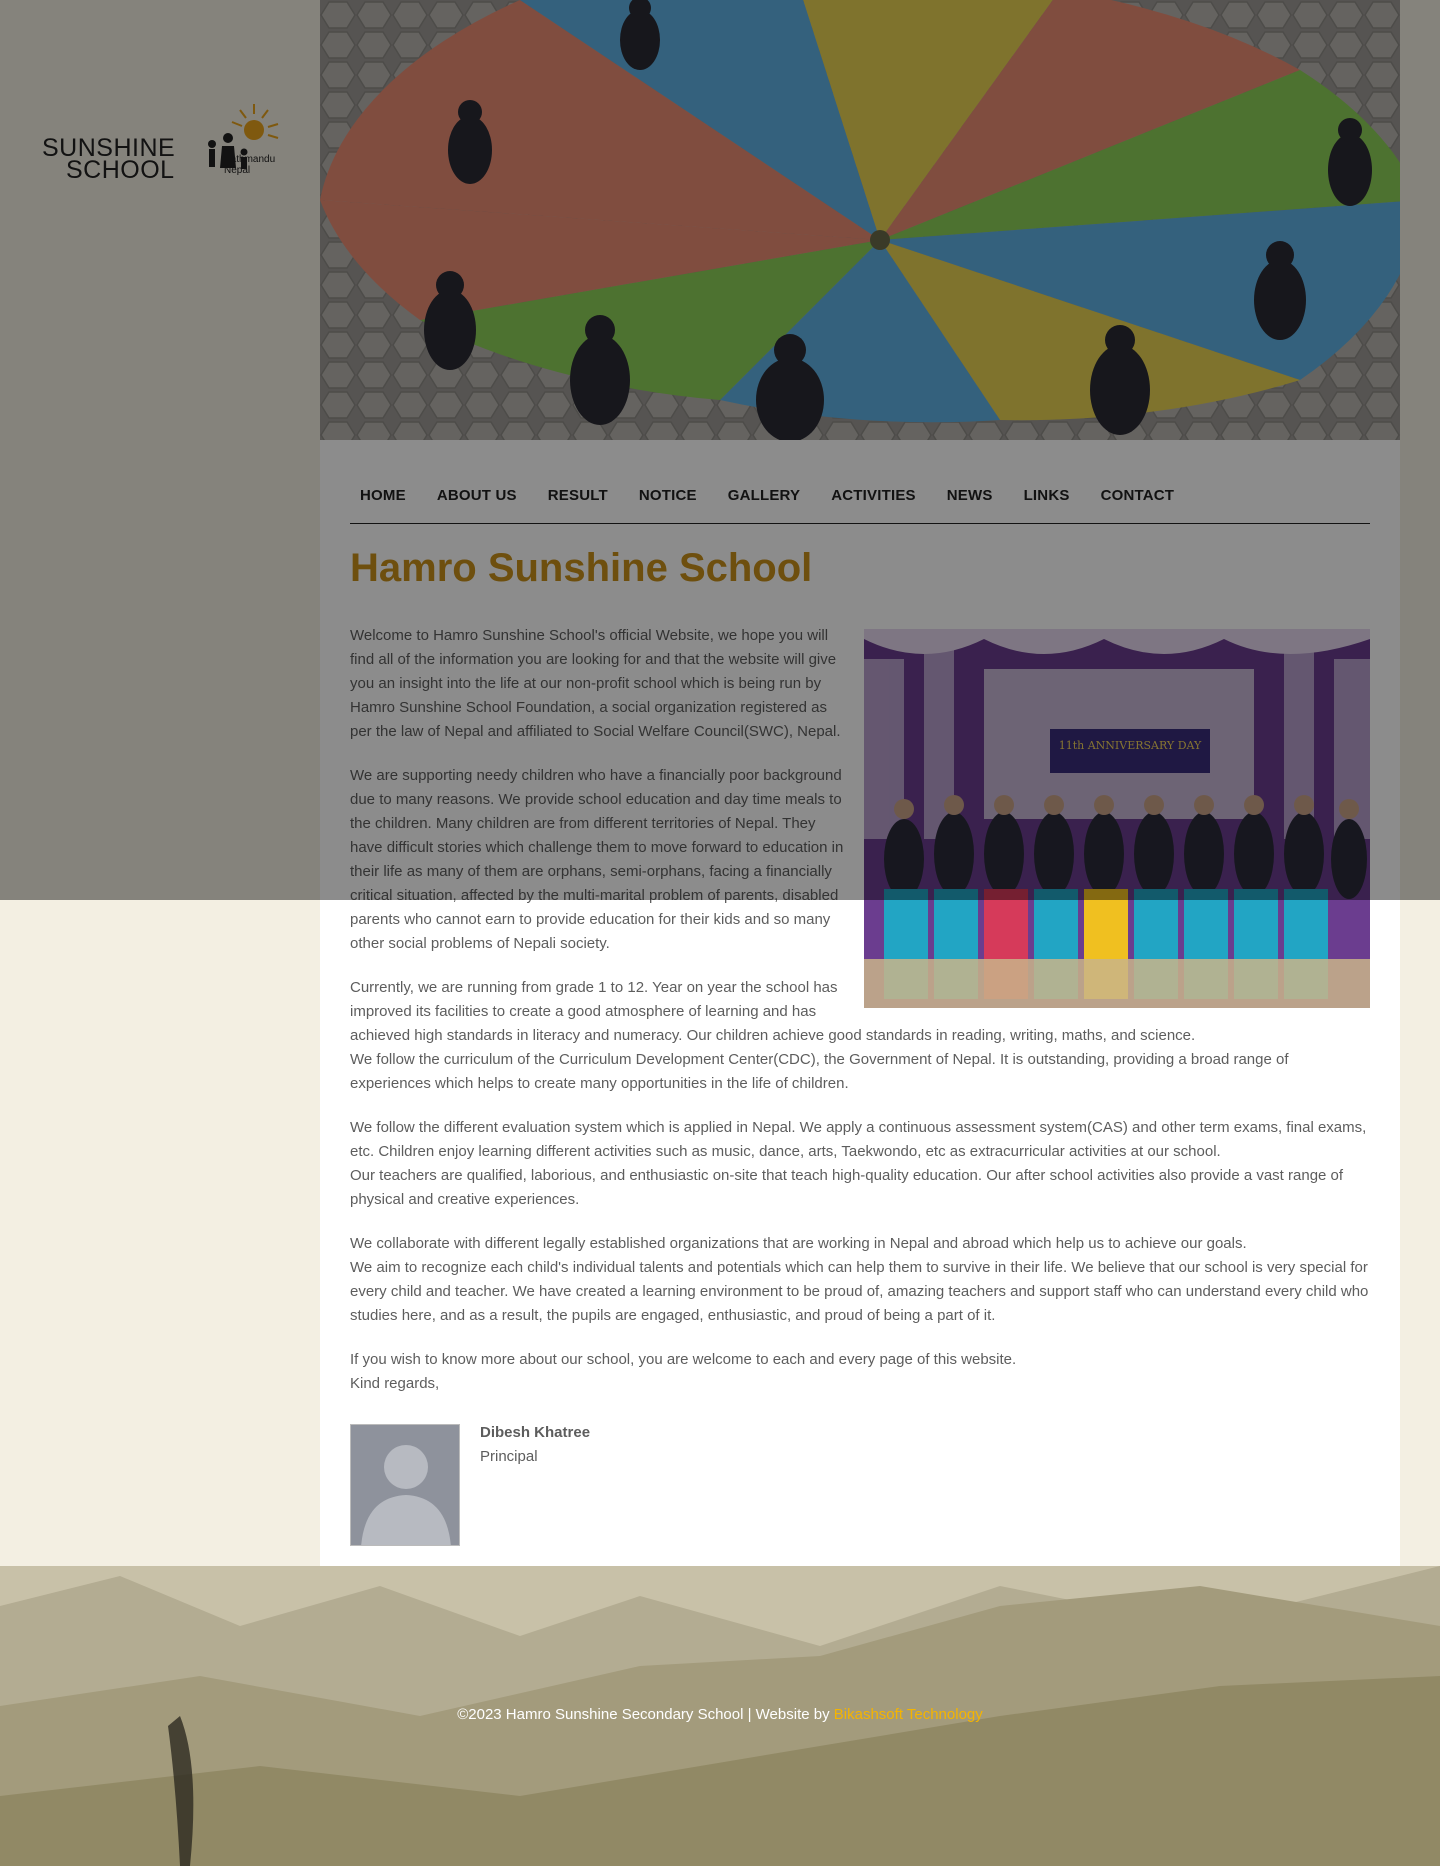 Image resolution: width=1440 pixels, height=1866 pixels. I want to click on person-placeholder-icon, so click(406, 1495).